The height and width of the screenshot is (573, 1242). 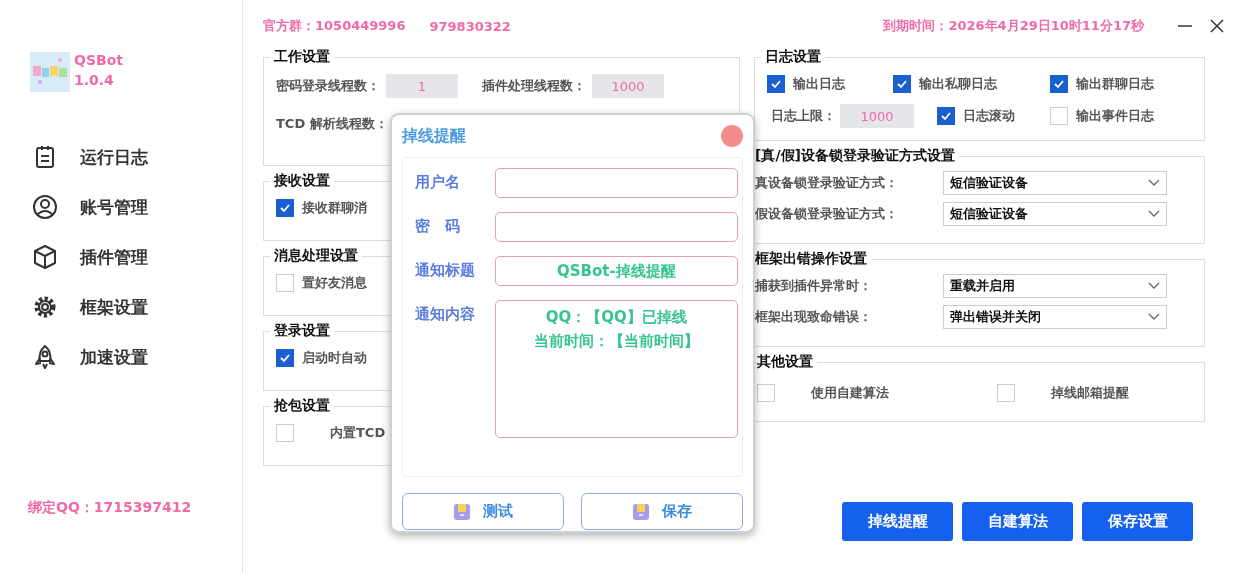 I want to click on group-title: 消息处理设置, so click(x=316, y=256).